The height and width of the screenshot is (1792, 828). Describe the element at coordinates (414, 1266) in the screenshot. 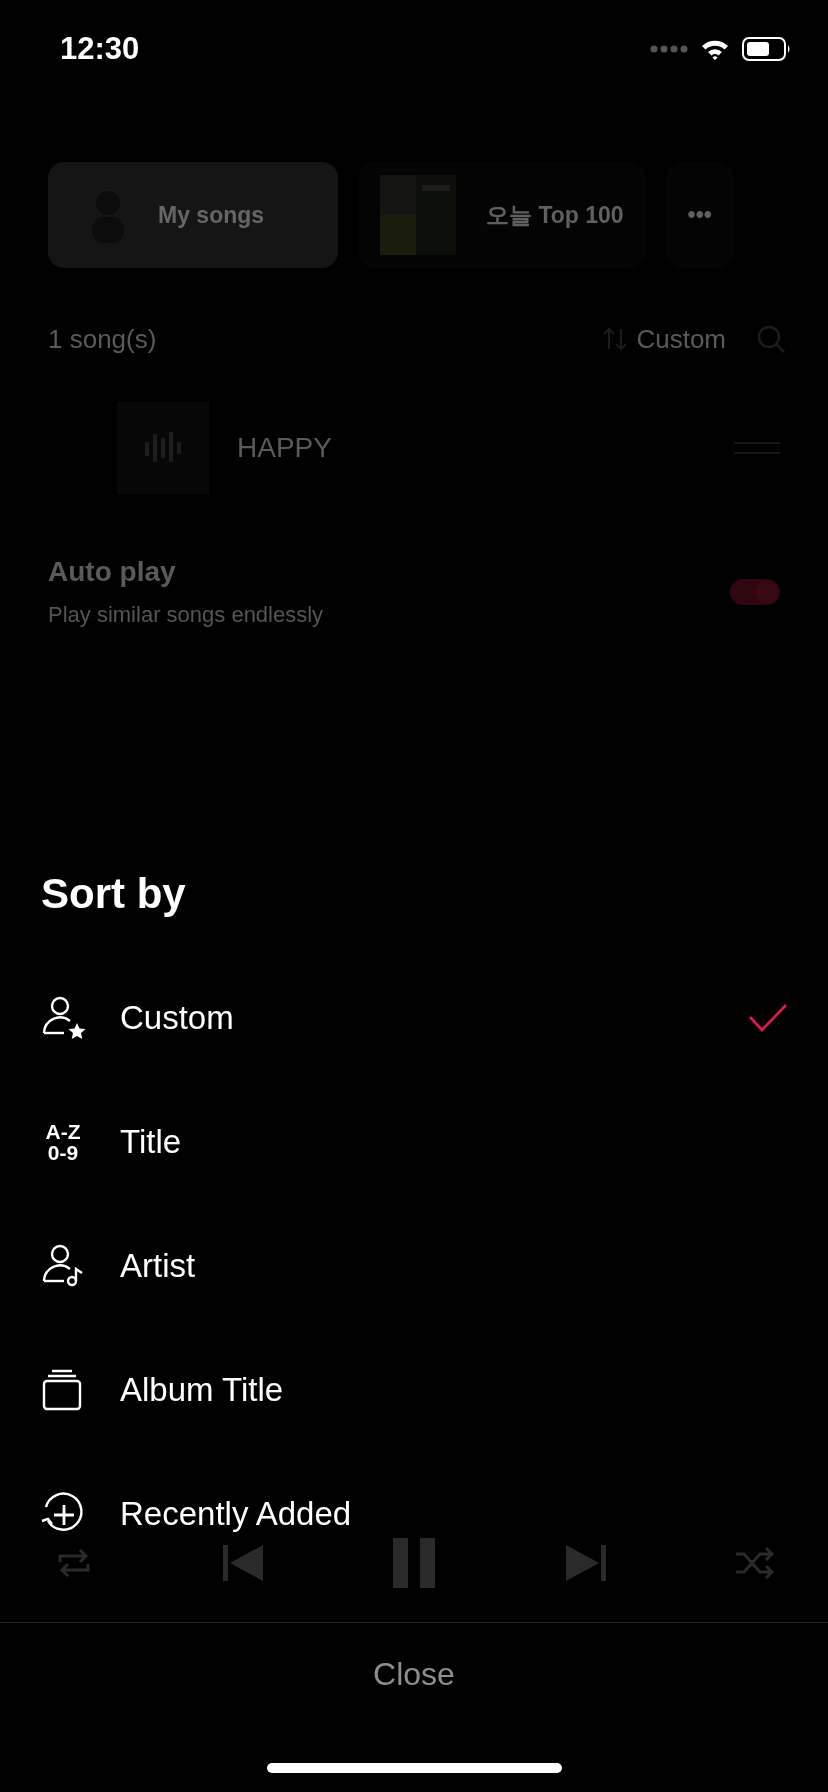

I see `sort-option: Artist` at that location.